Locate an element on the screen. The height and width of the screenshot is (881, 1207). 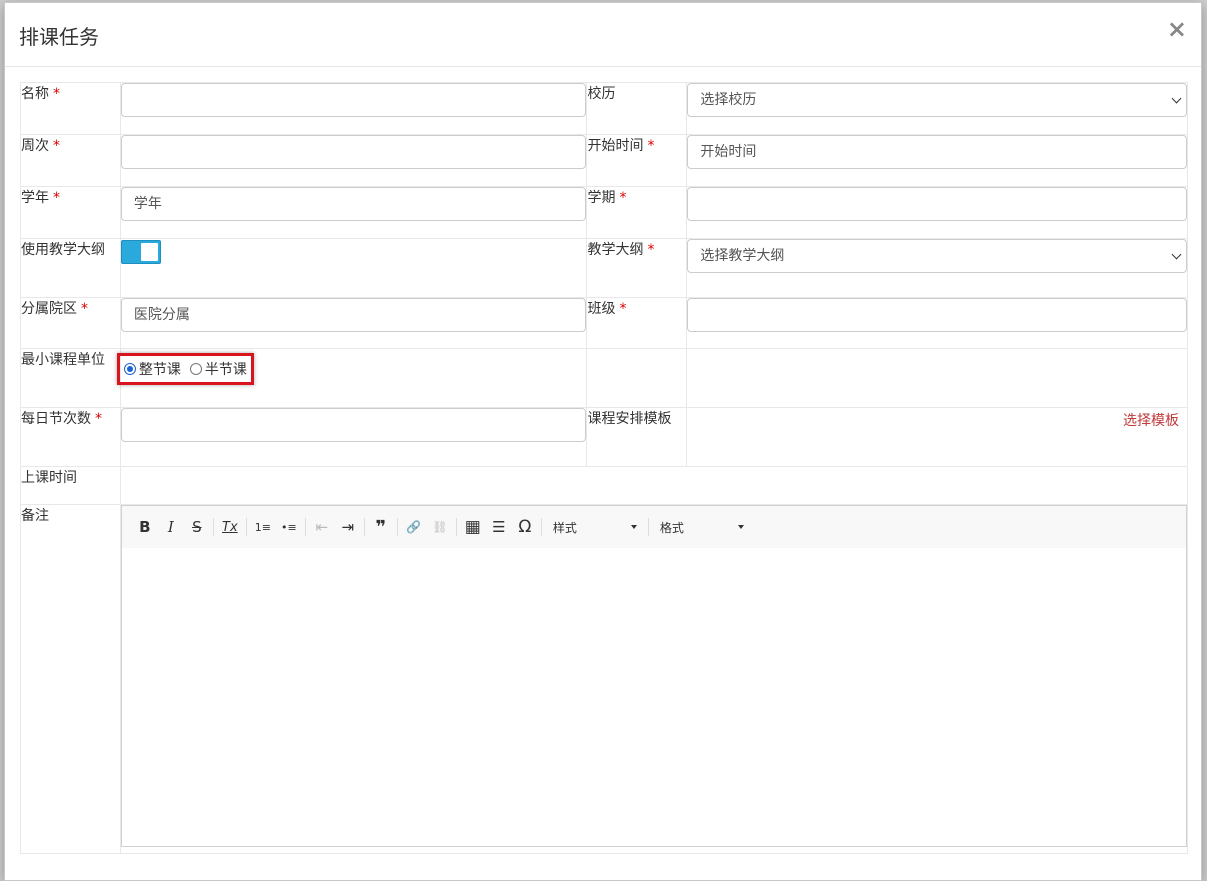
style-dropdown: 样式 is located at coordinates (595, 527).